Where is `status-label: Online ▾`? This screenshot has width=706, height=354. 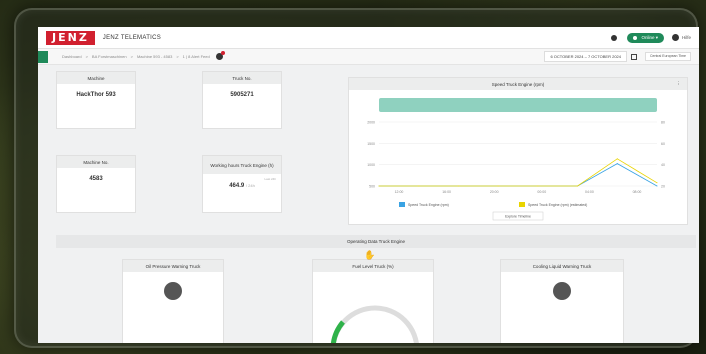 status-label: Online ▾ is located at coordinates (649, 37).